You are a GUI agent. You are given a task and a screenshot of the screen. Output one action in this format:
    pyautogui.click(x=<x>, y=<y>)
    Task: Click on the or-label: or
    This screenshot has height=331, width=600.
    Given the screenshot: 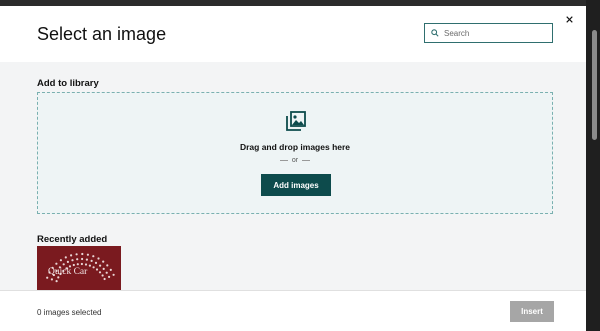 What is the action you would take?
    pyautogui.click(x=295, y=160)
    